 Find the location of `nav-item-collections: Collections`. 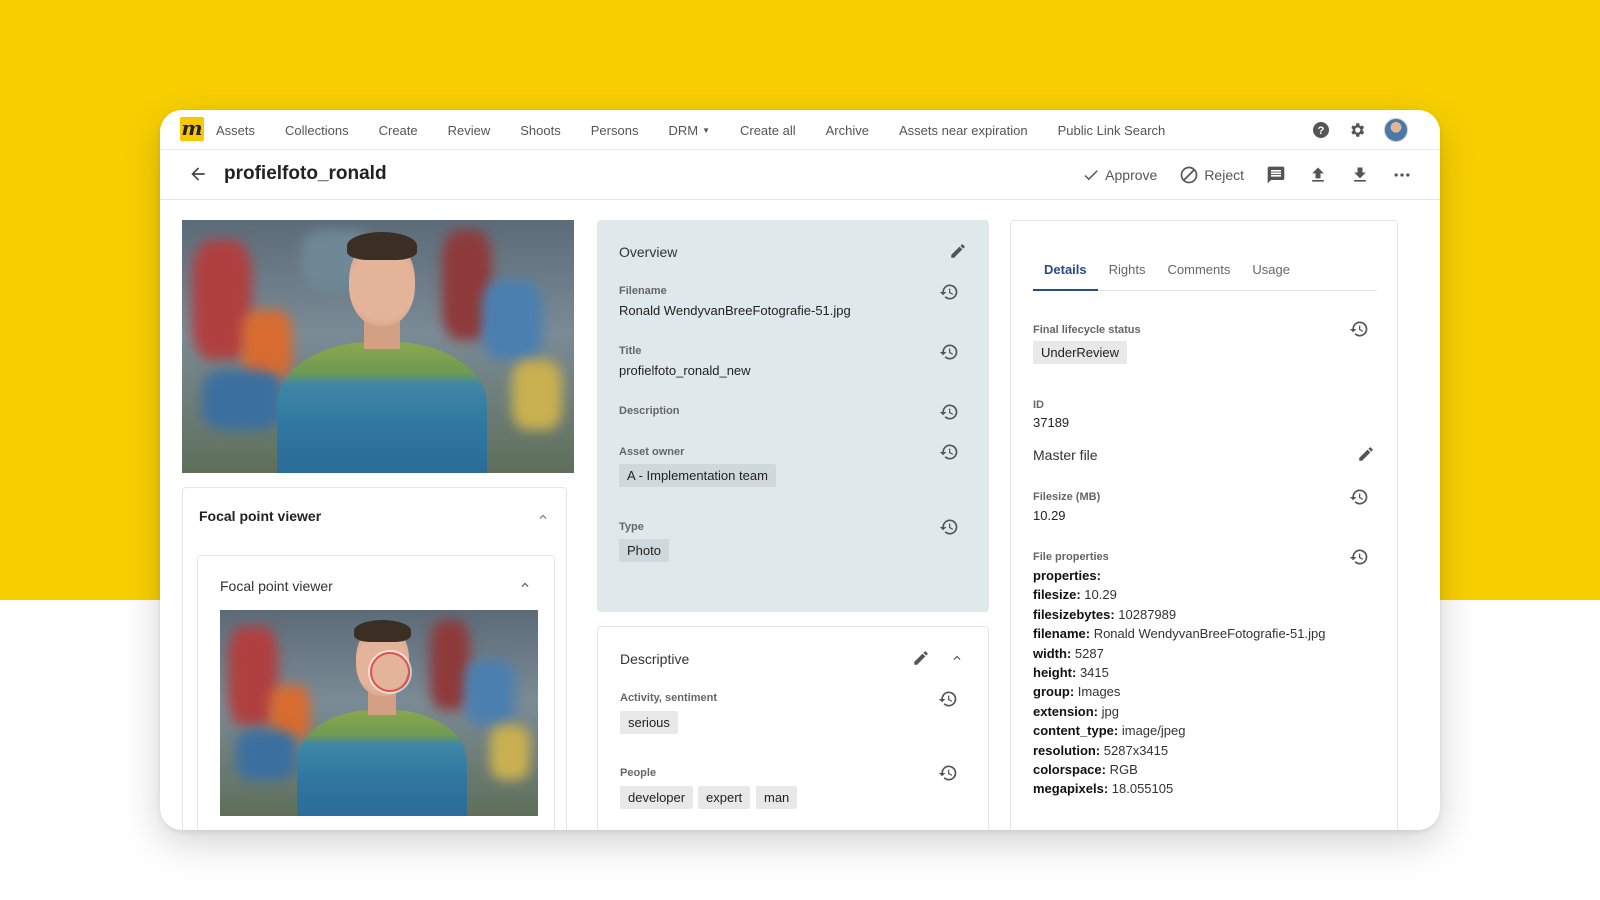

nav-item-collections: Collections is located at coordinates (317, 130).